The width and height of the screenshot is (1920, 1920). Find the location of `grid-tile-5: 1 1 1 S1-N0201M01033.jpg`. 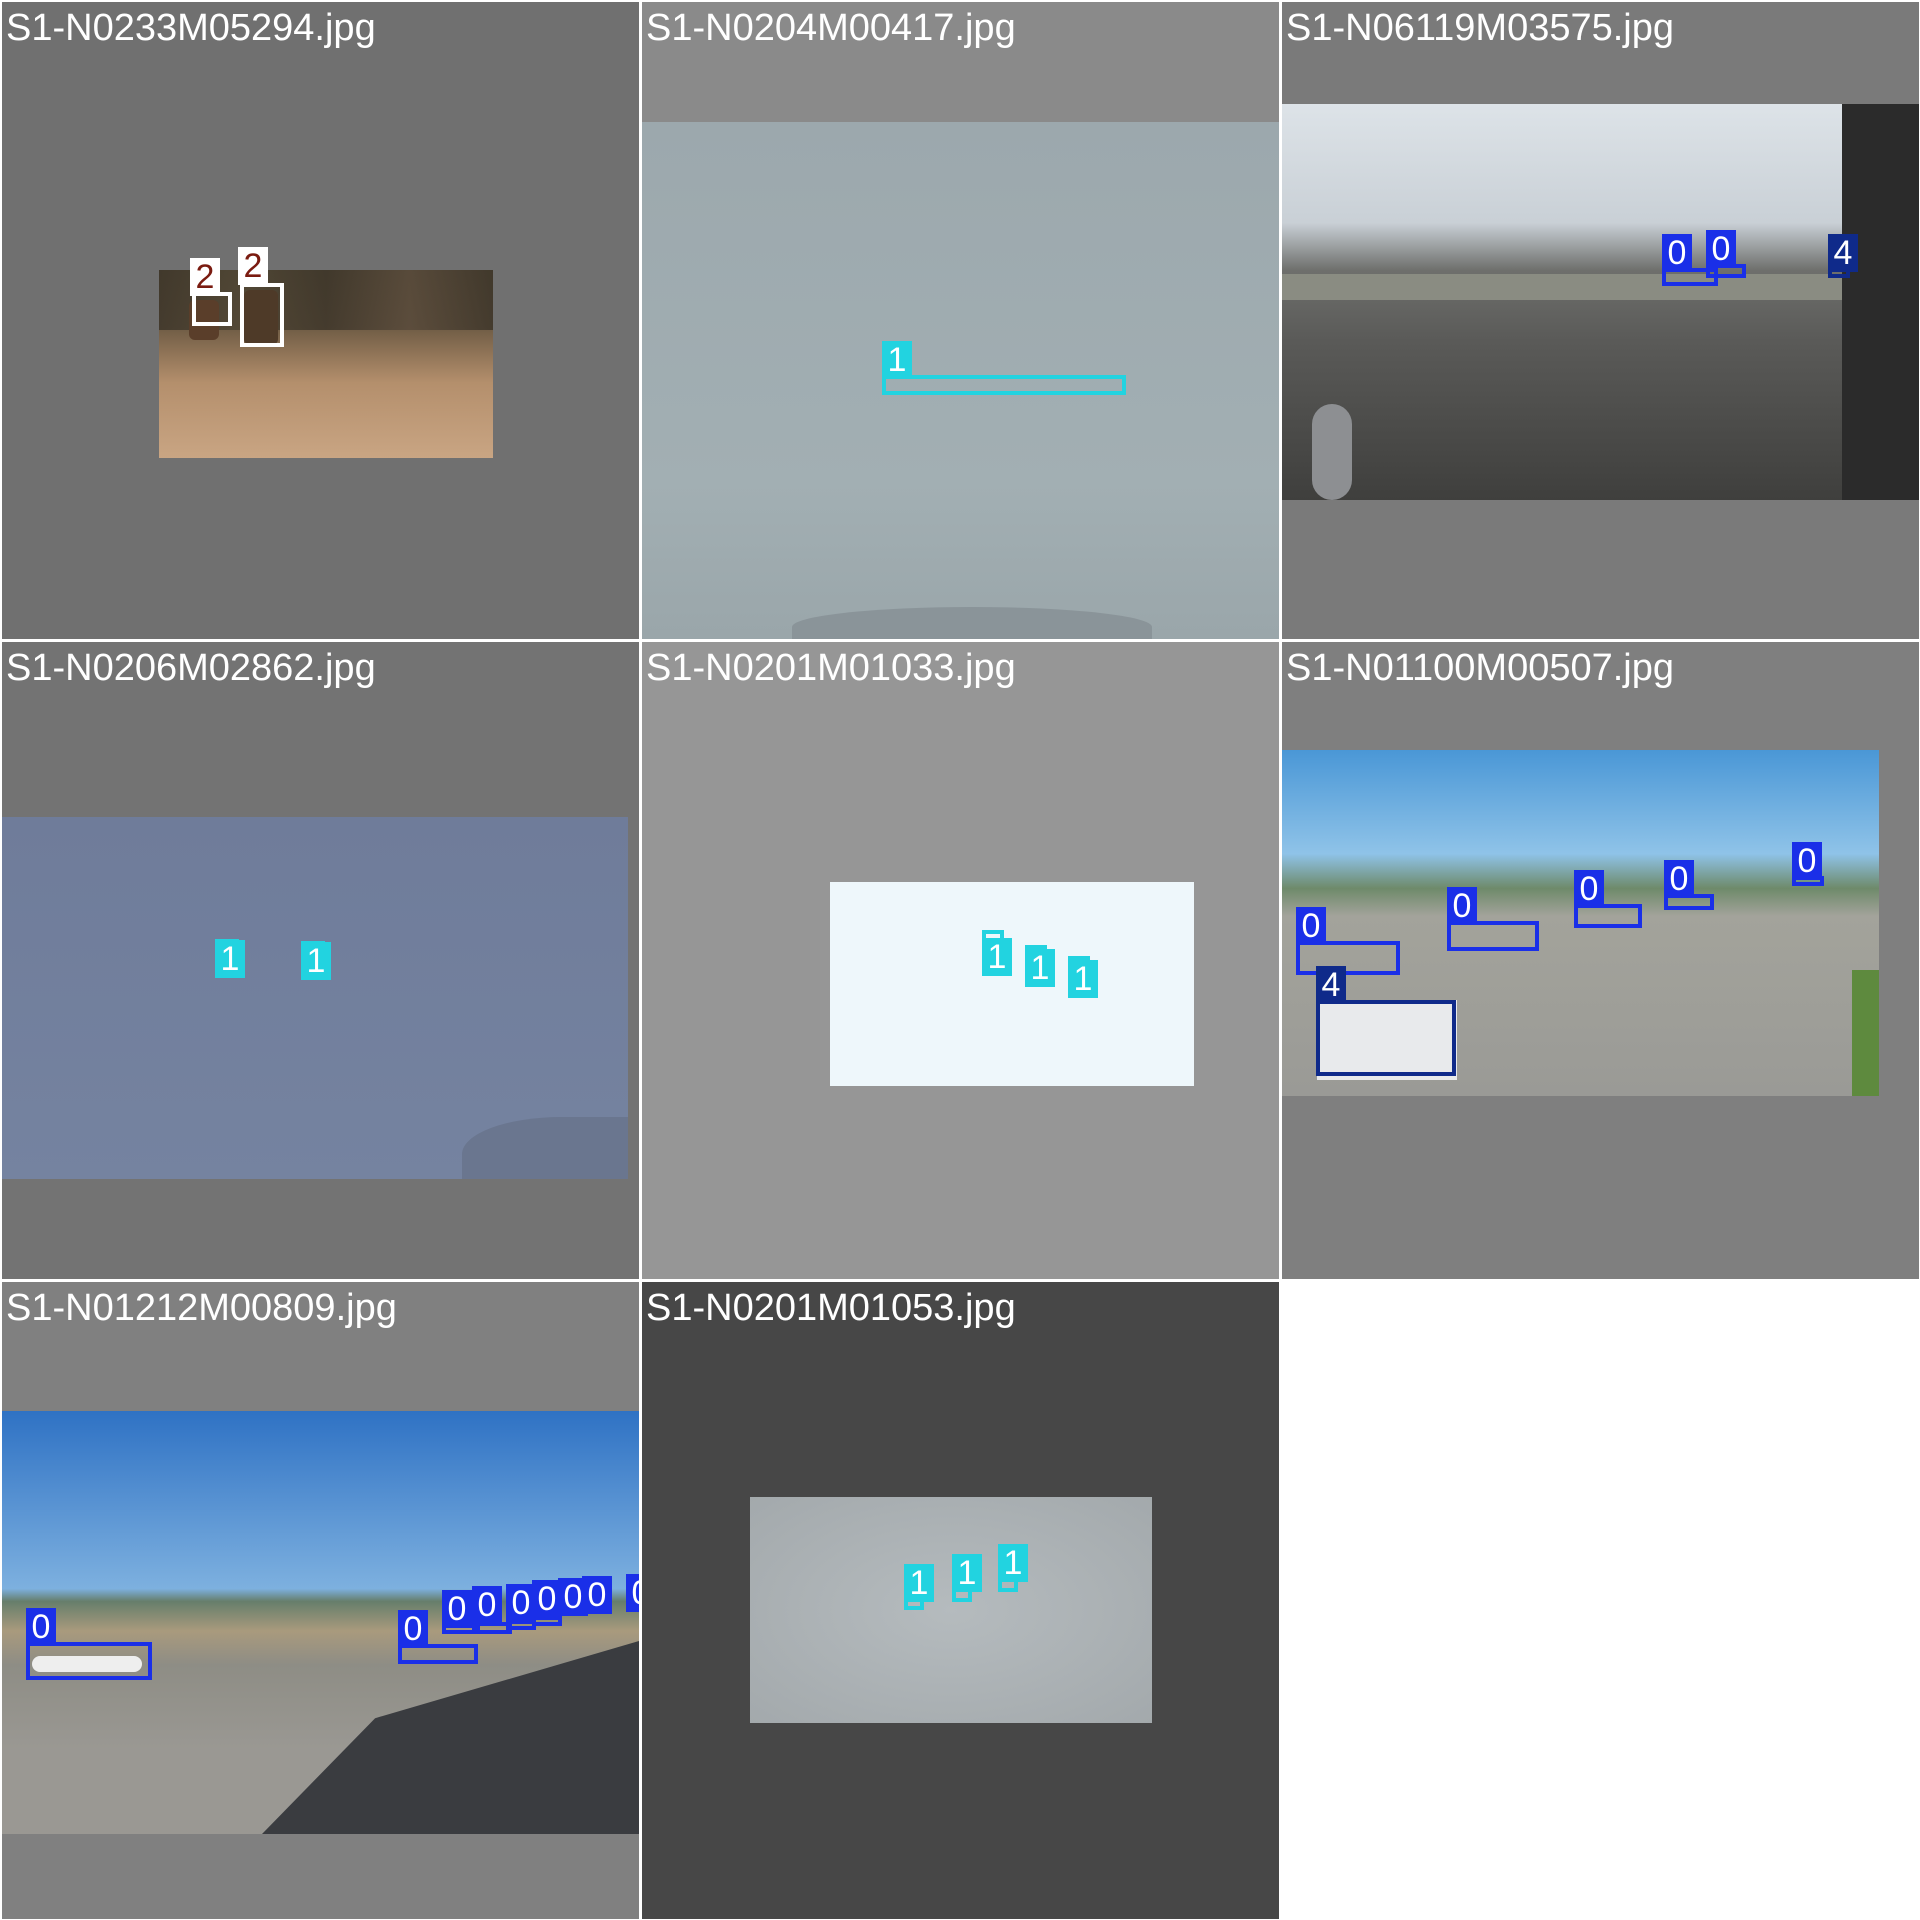

grid-tile-5: 1 1 1 S1-N0201M01033.jpg is located at coordinates (960, 960).